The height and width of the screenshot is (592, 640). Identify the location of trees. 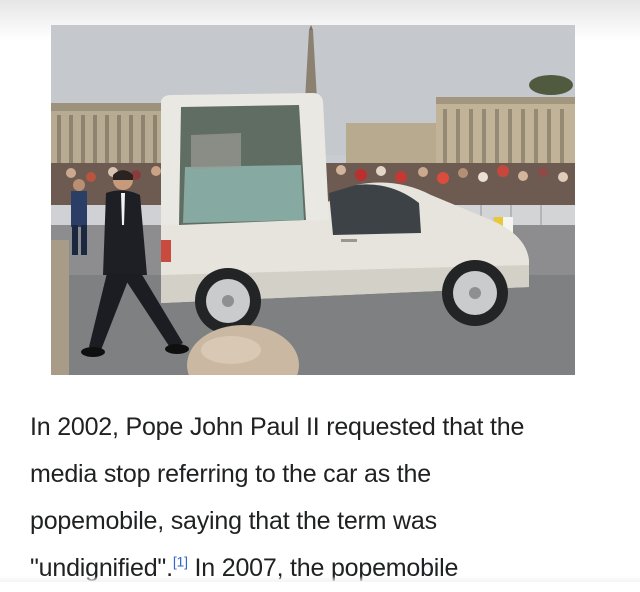
(551, 85).